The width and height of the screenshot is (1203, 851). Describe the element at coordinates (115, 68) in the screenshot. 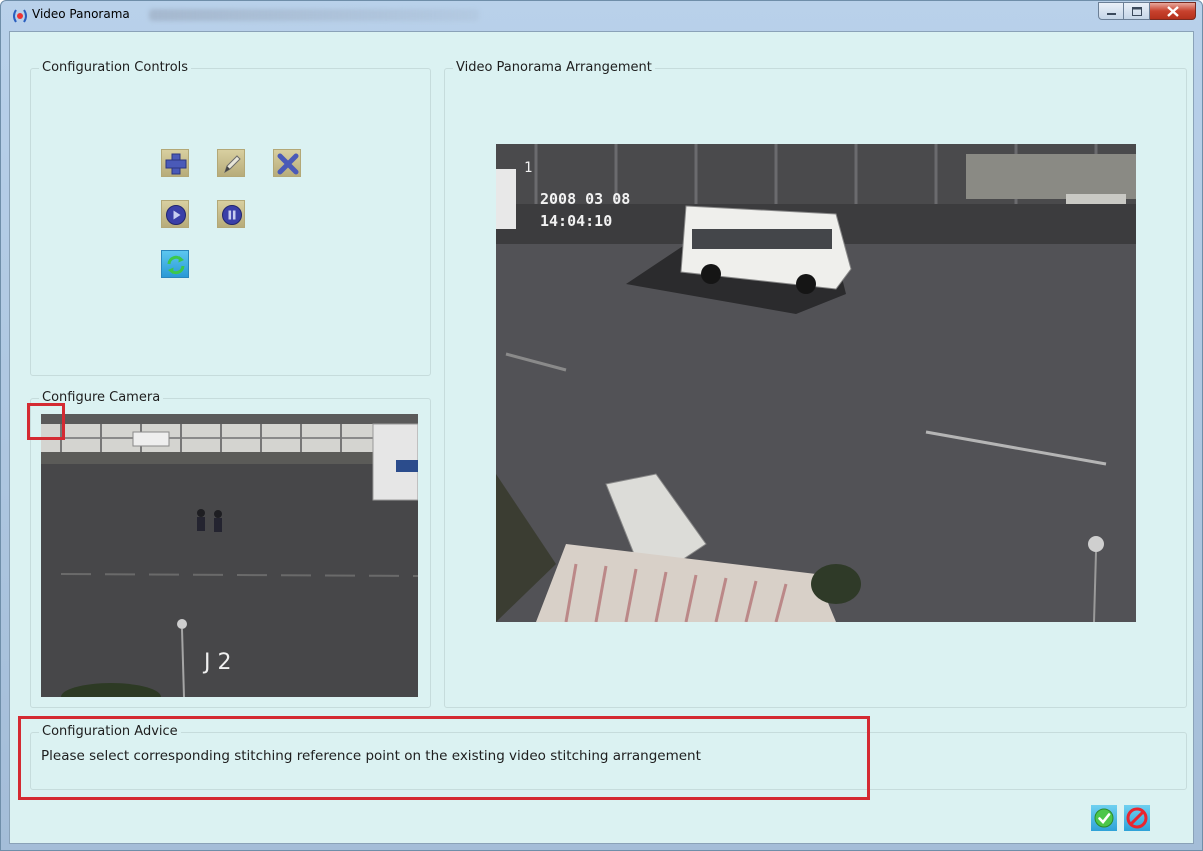

I see `configuration-controls-title: Configuration Controls` at that location.